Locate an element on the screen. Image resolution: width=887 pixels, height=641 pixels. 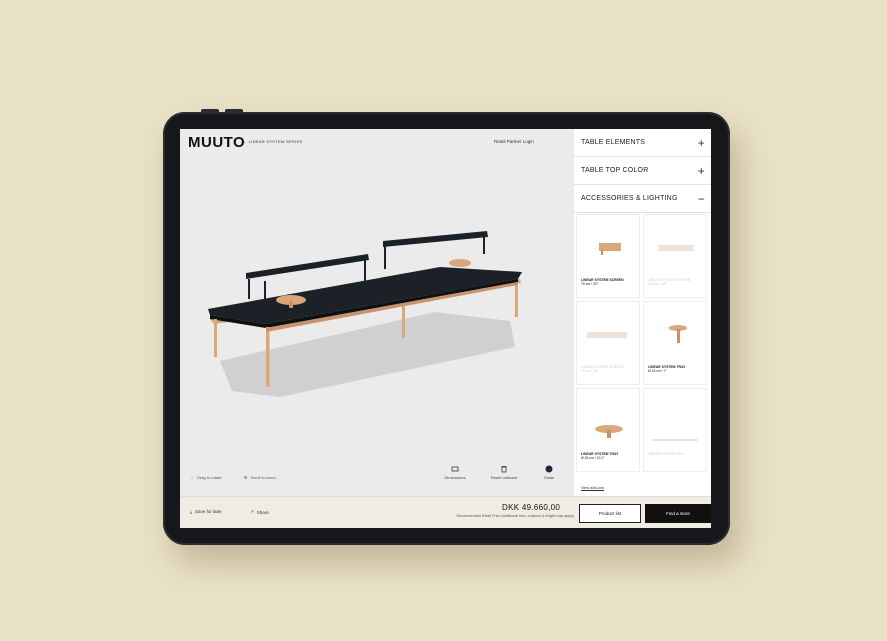
product-card: LINEAR SYSTEM TRAY Ø 18 cm / 7" is located at coordinates (675, 343).